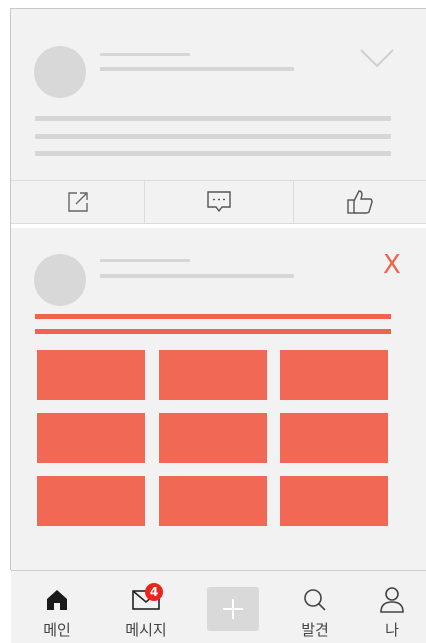 The width and height of the screenshot is (426, 643). What do you see at coordinates (145, 54) in the screenshot?
I see `post-1-username-placeholder` at bounding box center [145, 54].